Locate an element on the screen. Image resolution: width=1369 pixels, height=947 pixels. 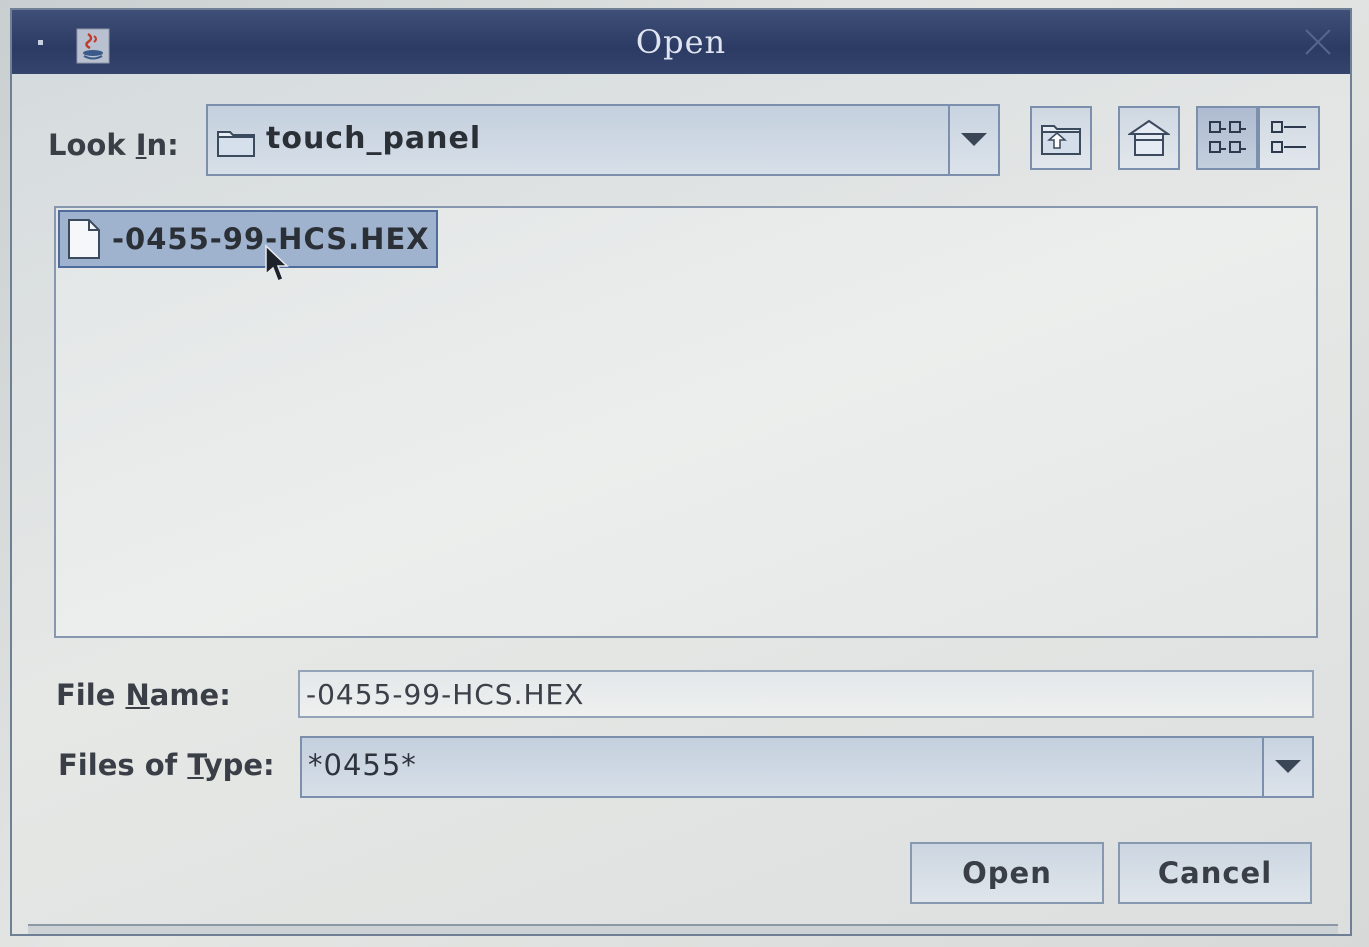
look-in-label-suffix: n: is located at coordinates (162, 145).